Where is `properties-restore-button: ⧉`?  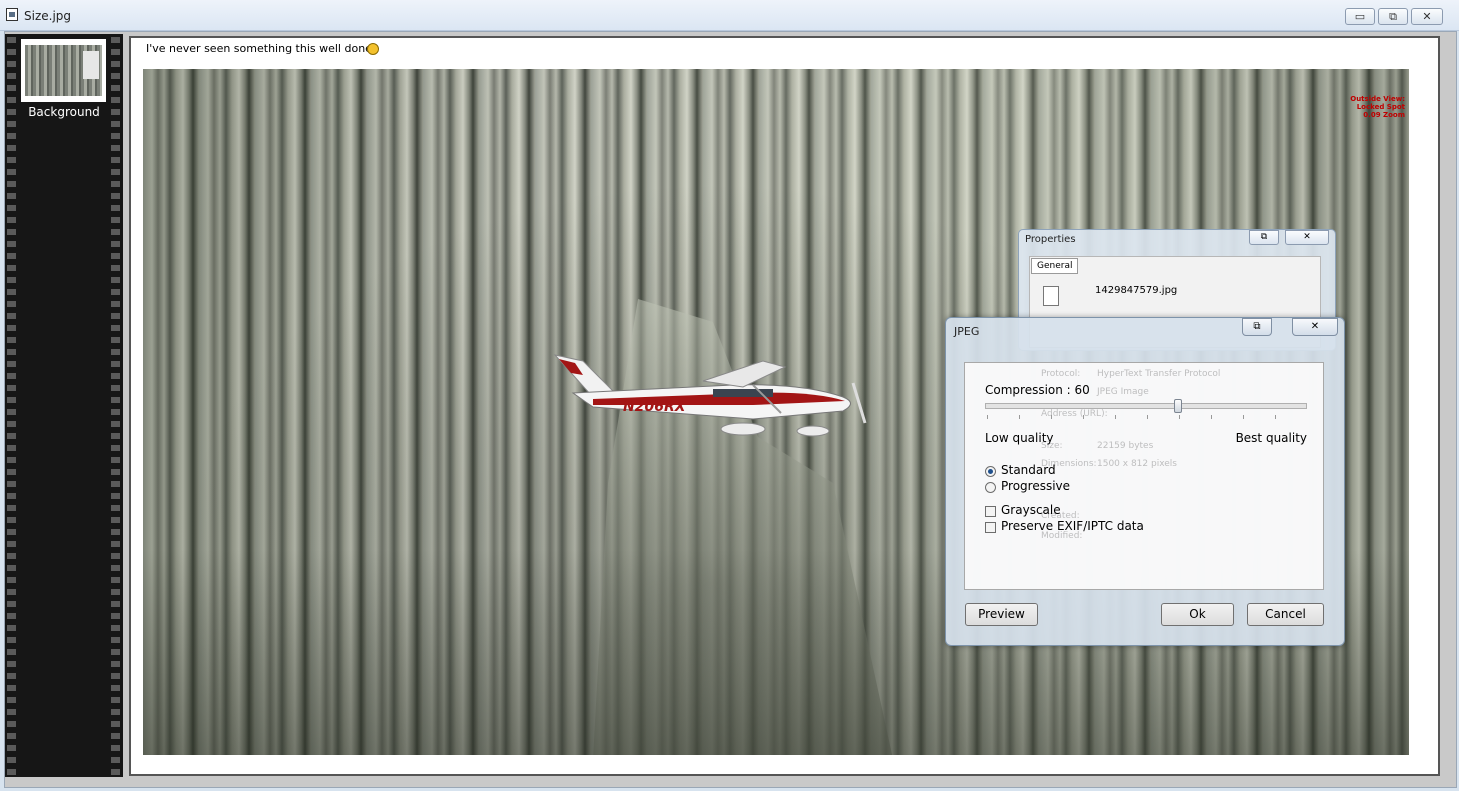 properties-restore-button: ⧉ is located at coordinates (1264, 237).